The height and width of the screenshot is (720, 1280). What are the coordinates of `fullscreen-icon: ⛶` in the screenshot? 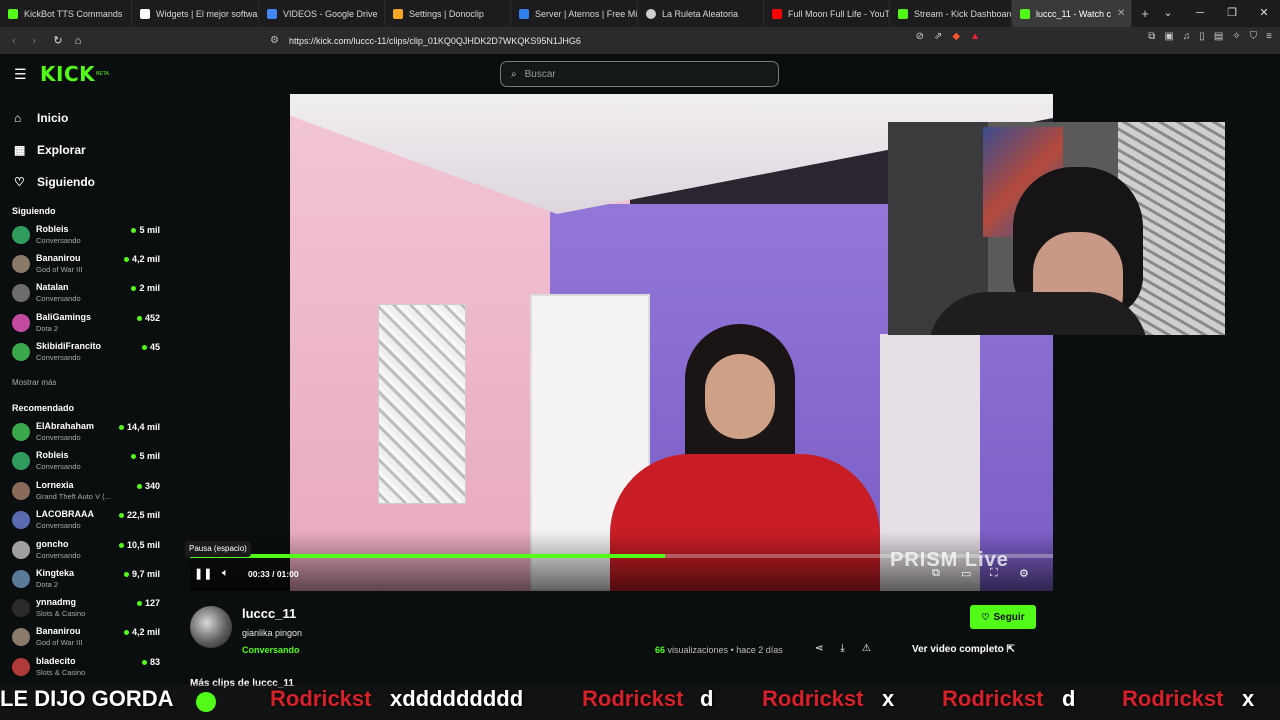 It's located at (994, 573).